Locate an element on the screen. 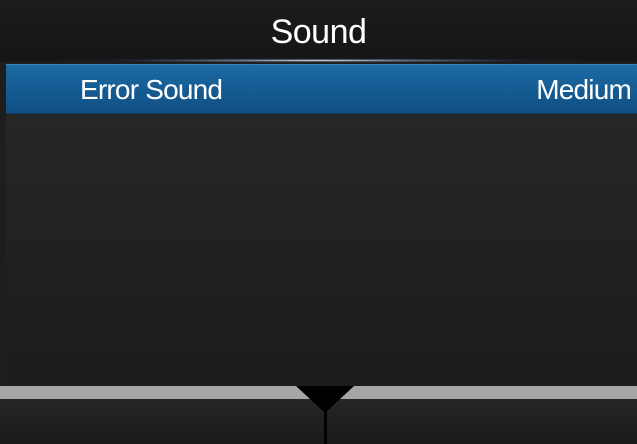  list-item-label: Error Sound is located at coordinates (151, 89).